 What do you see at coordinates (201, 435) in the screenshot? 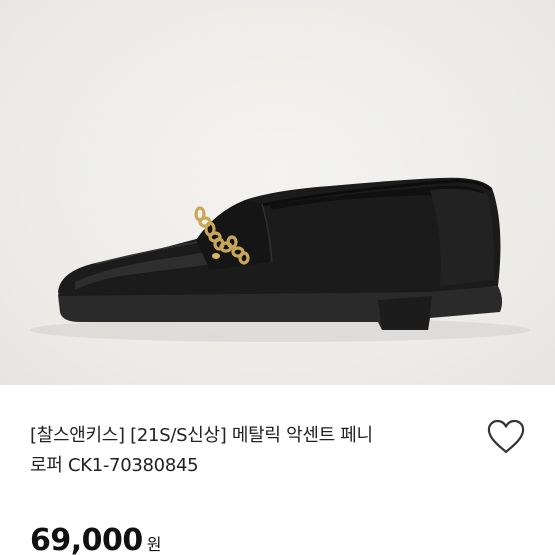
I see `product-title-line1: [찰스앤키스] [21S/S신상] 메탈릭 악센트 페니` at bounding box center [201, 435].